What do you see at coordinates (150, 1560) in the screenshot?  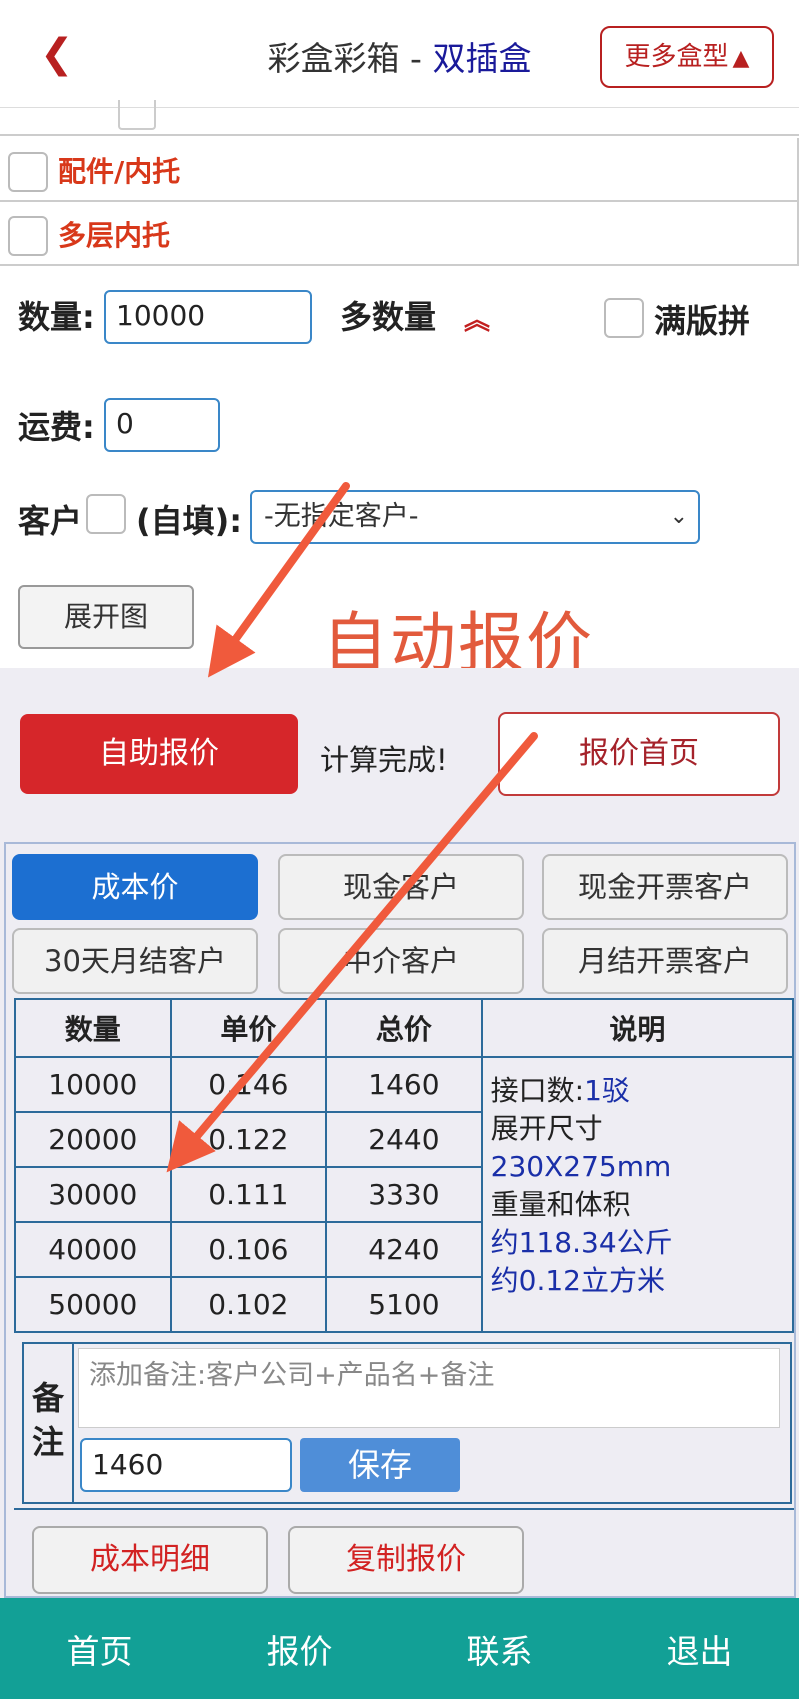 I see `cost-detail-button: 成本明细` at bounding box center [150, 1560].